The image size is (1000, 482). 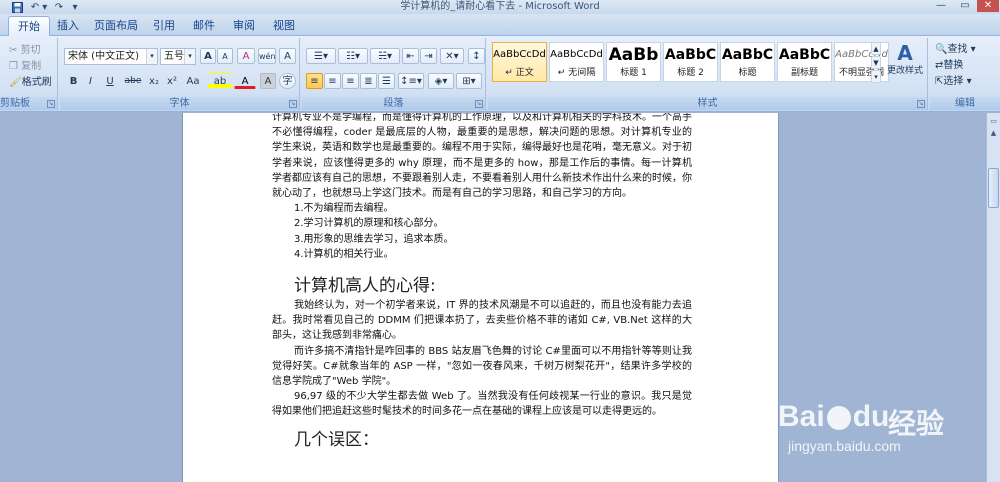 What do you see at coordinates (178, 56) in the screenshot?
I see `font-size-combo: 五号 ▾` at bounding box center [178, 56].